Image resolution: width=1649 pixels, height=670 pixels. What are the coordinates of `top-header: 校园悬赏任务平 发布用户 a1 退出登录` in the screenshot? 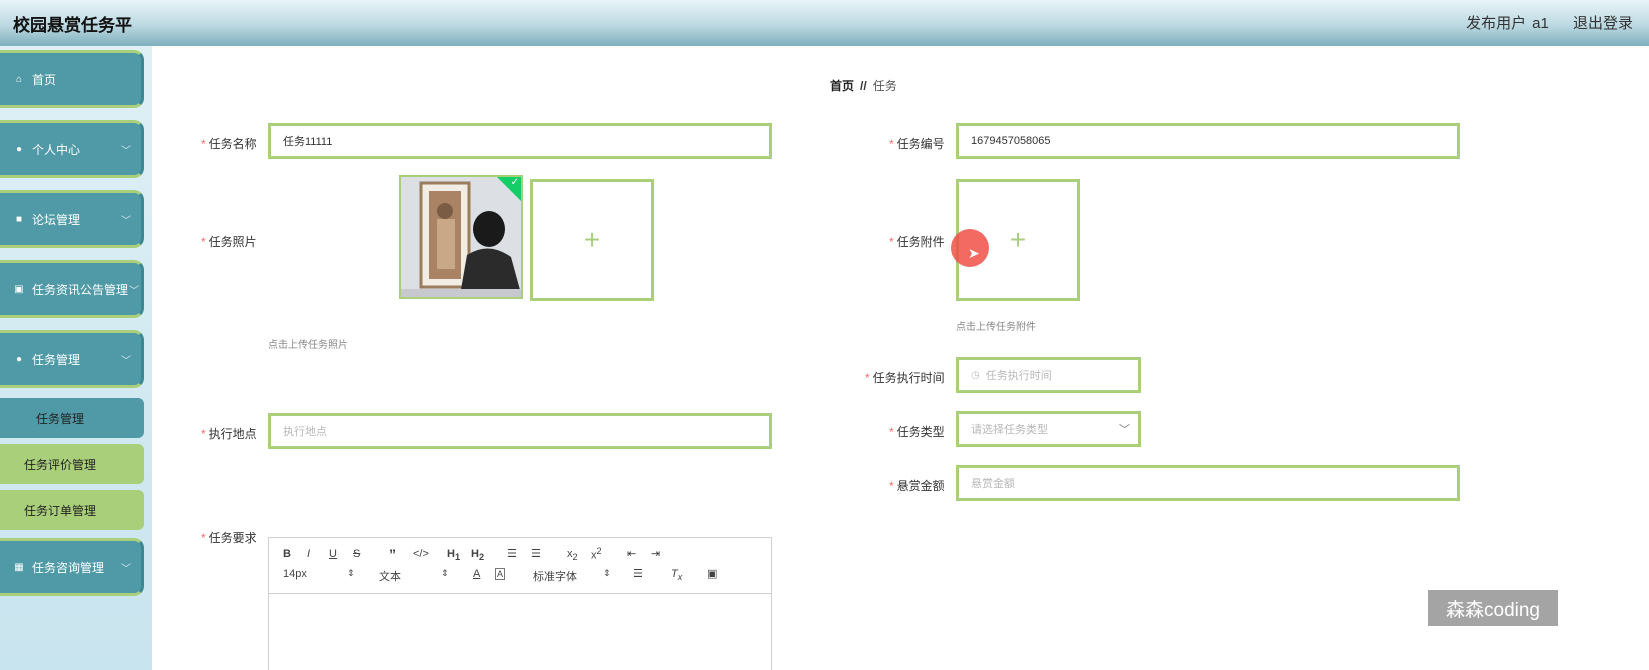 It's located at (824, 23).